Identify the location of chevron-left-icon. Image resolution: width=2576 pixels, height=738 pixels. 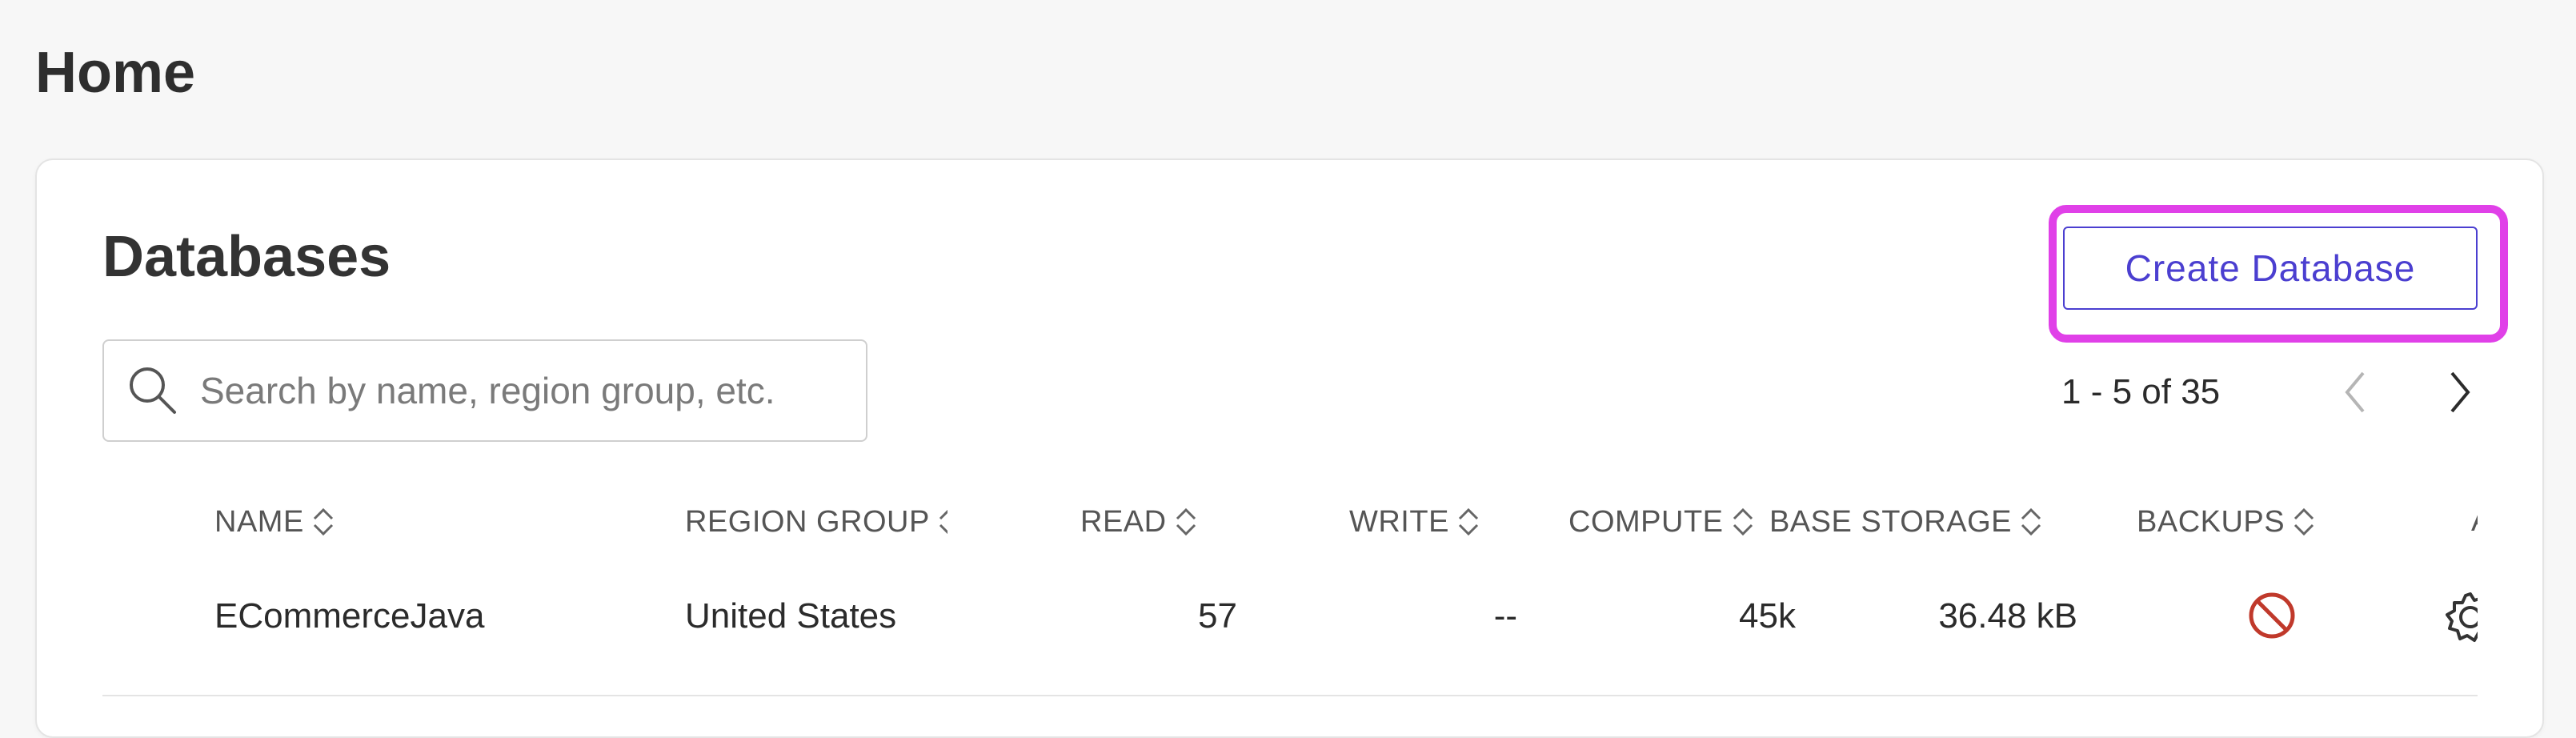
(2355, 392).